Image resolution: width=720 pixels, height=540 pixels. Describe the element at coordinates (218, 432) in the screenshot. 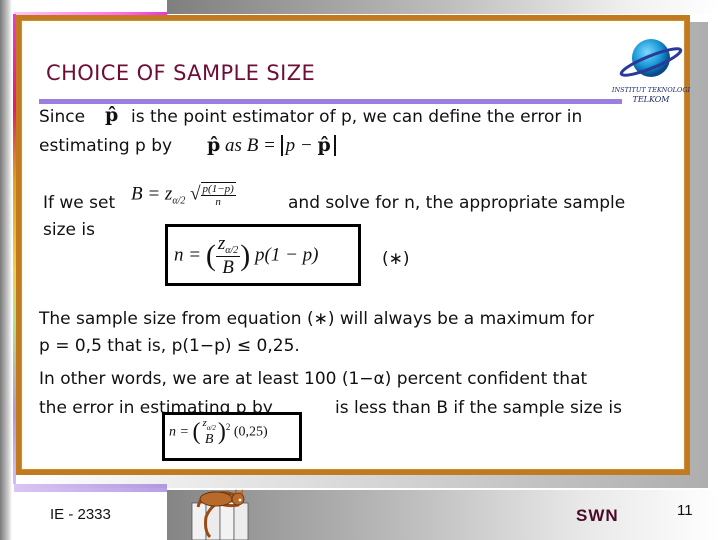

I see `max-sample-size-formula: n = (zα/2 B)2 (0,25)` at that location.